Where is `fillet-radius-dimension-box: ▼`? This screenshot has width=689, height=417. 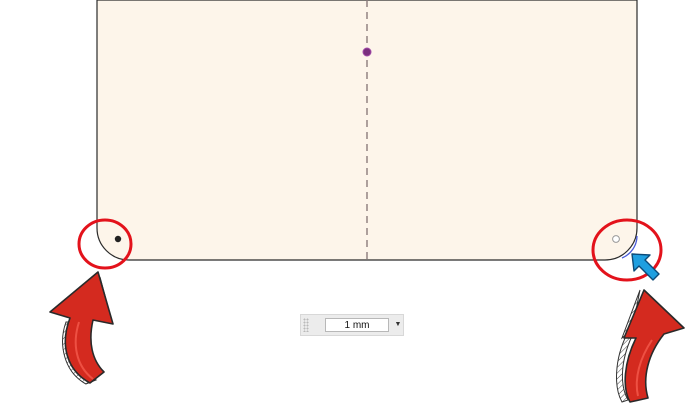
fillet-radius-dimension-box: ▼ is located at coordinates (352, 325).